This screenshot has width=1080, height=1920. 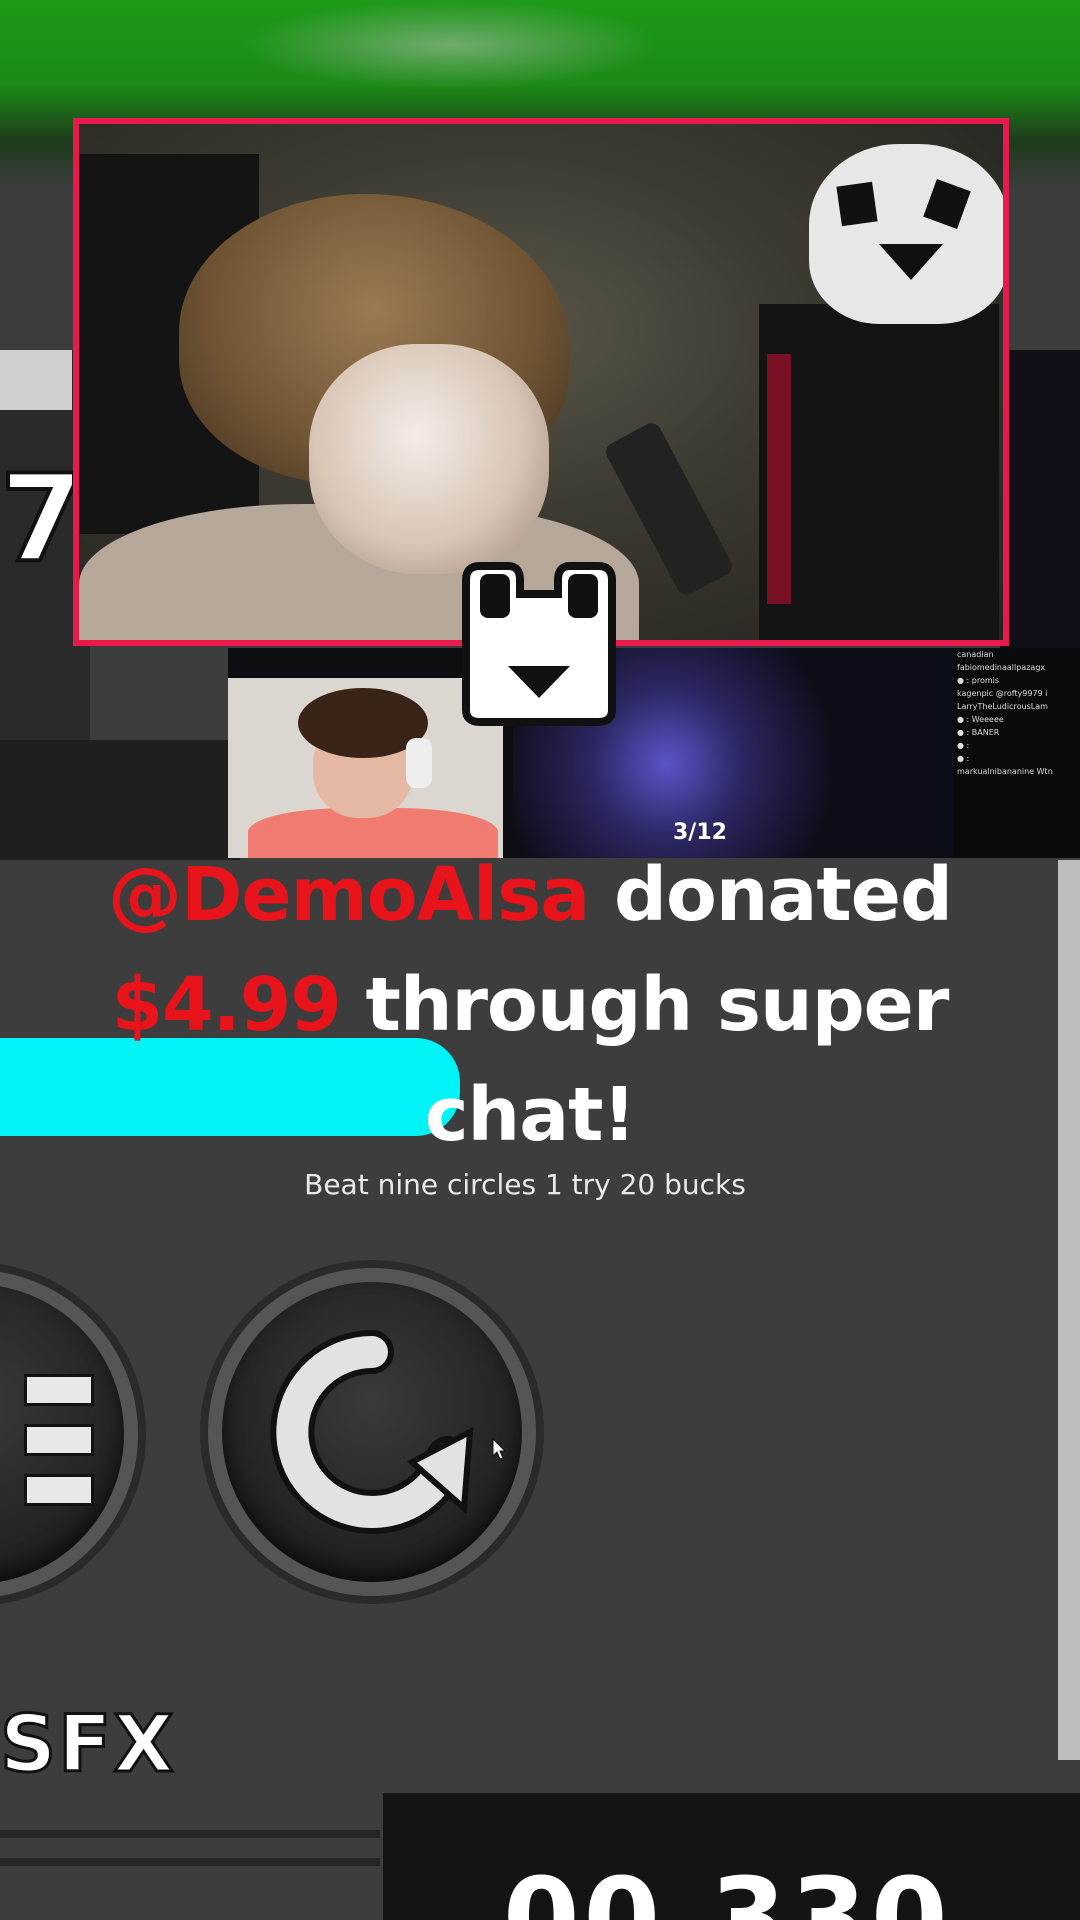 What do you see at coordinates (975, 654) in the screenshot?
I see `chat-line: canadian` at bounding box center [975, 654].